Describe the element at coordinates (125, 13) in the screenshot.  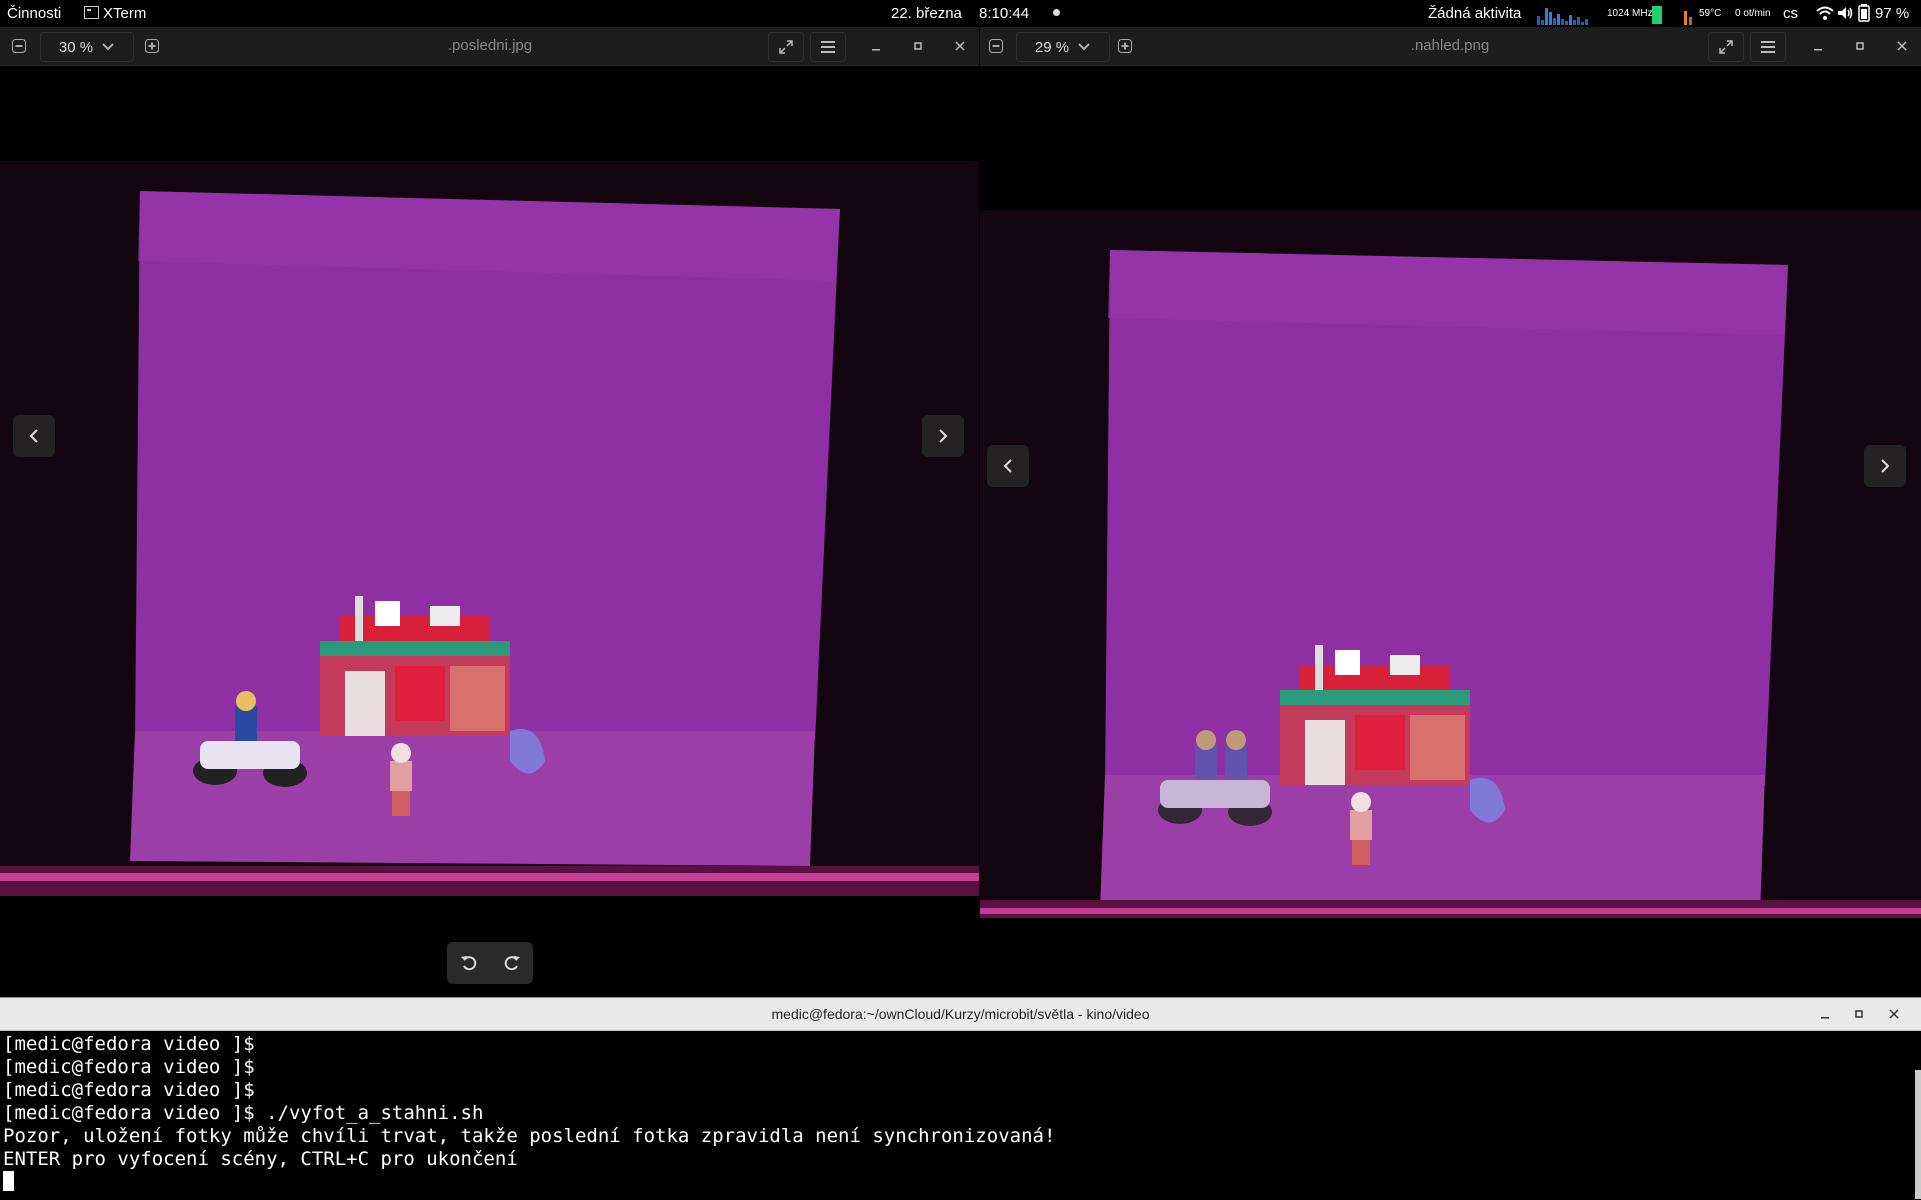
I see `app-name: XTerm` at that location.